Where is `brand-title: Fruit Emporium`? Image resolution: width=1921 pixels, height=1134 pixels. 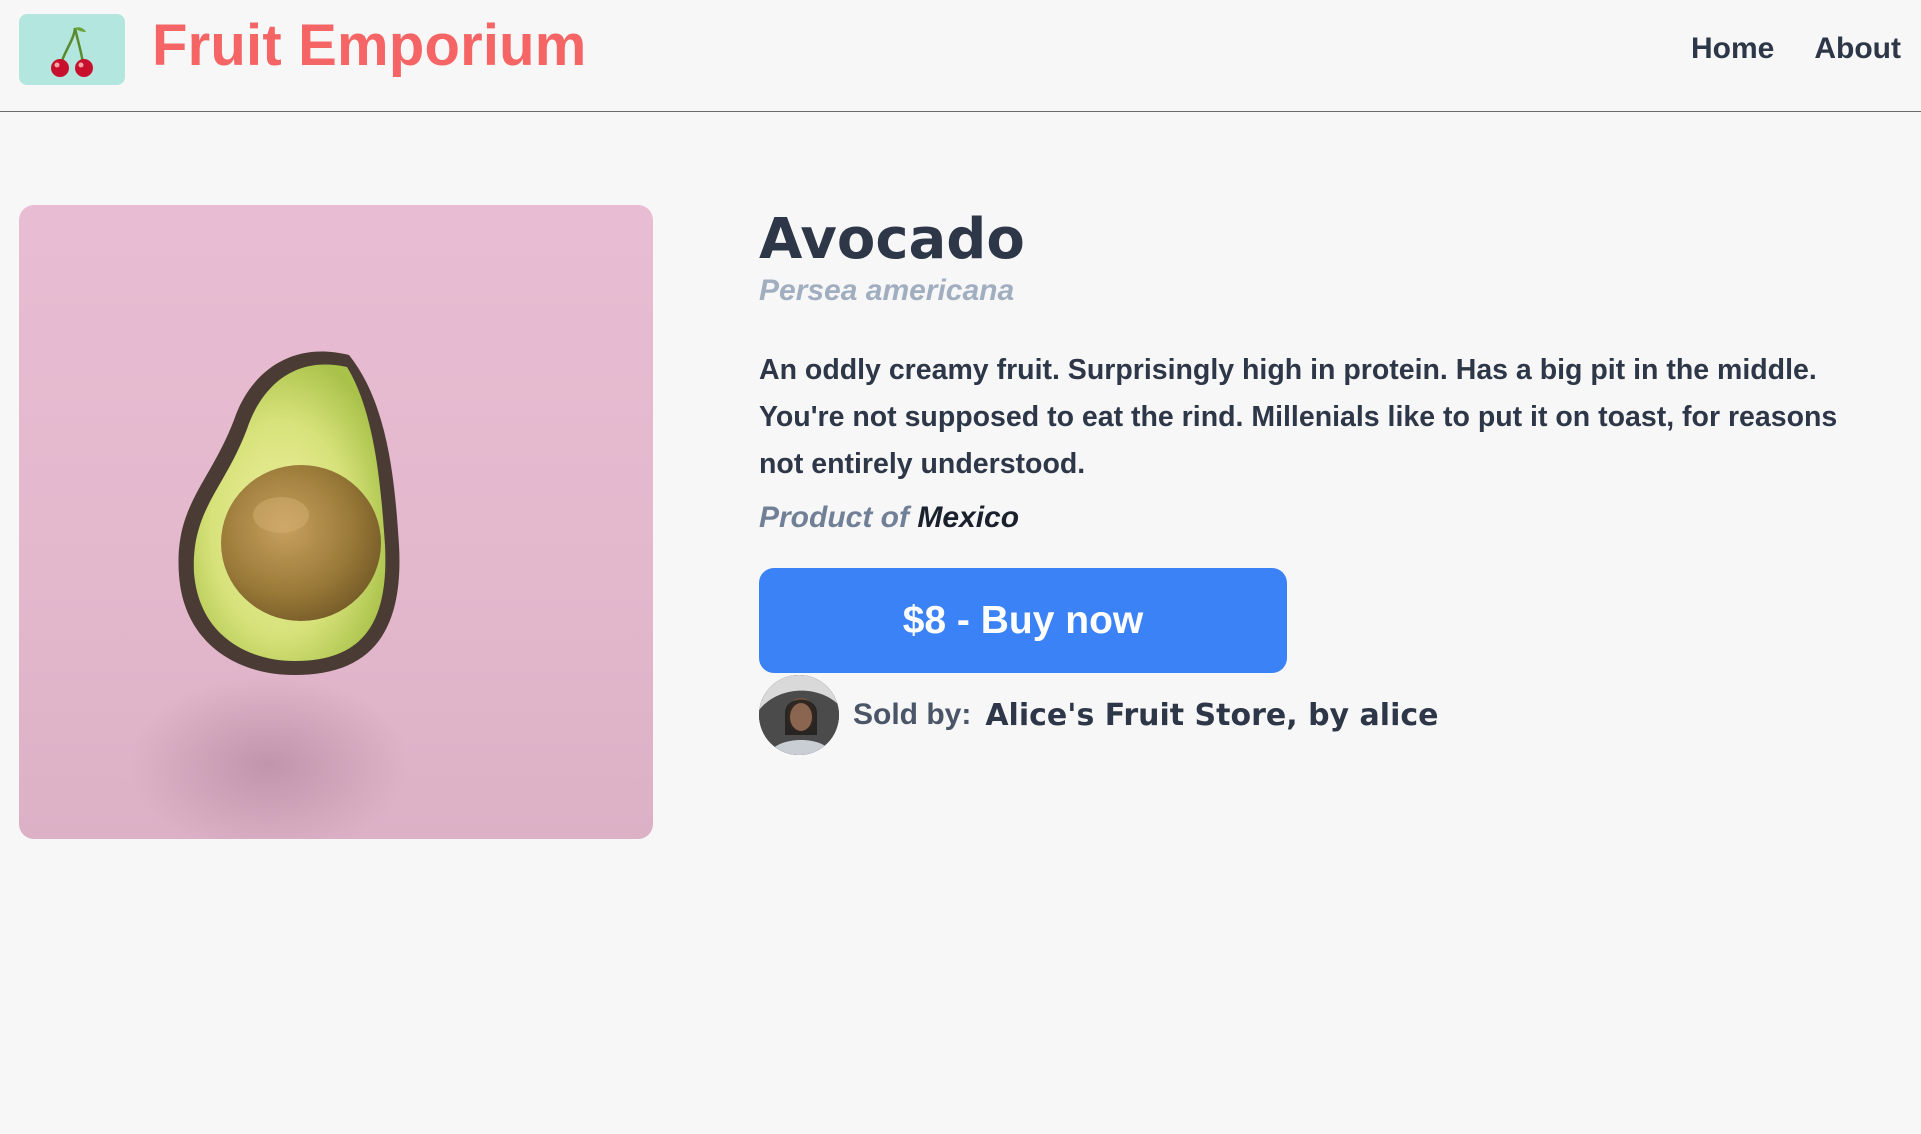 brand-title: Fruit Emporium is located at coordinates (369, 45).